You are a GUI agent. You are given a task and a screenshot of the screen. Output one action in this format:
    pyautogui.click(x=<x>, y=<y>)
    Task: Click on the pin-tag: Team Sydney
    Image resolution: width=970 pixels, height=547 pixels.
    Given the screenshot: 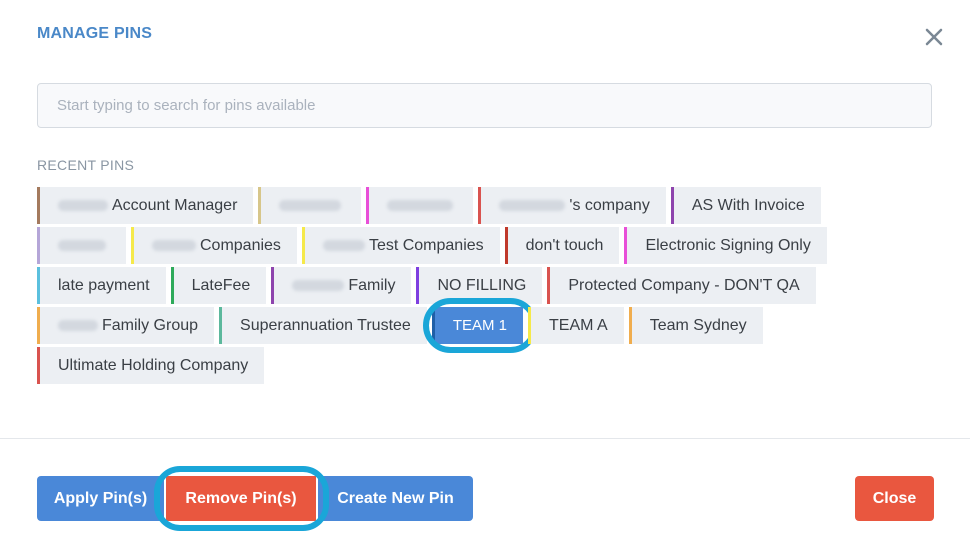 What is the action you would take?
    pyautogui.click(x=695, y=325)
    